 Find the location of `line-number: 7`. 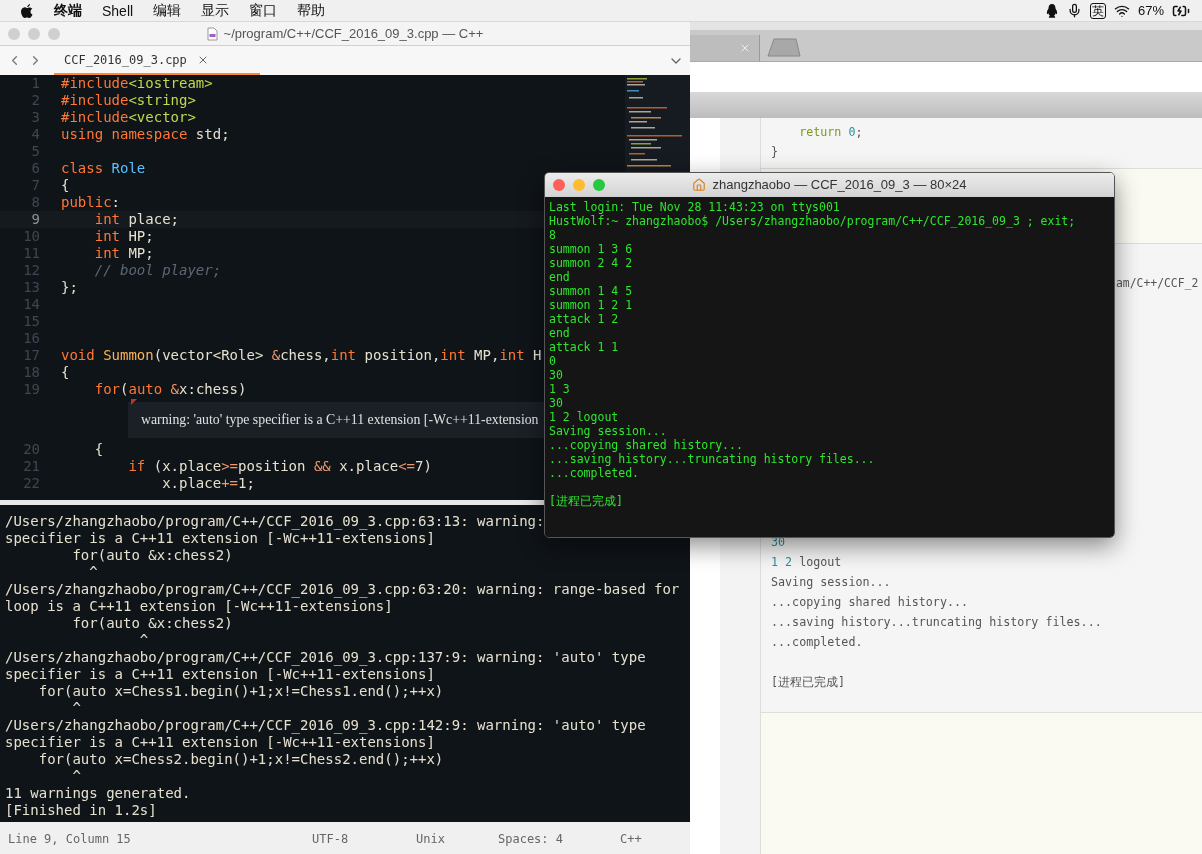

line-number: 7 is located at coordinates (35, 185).